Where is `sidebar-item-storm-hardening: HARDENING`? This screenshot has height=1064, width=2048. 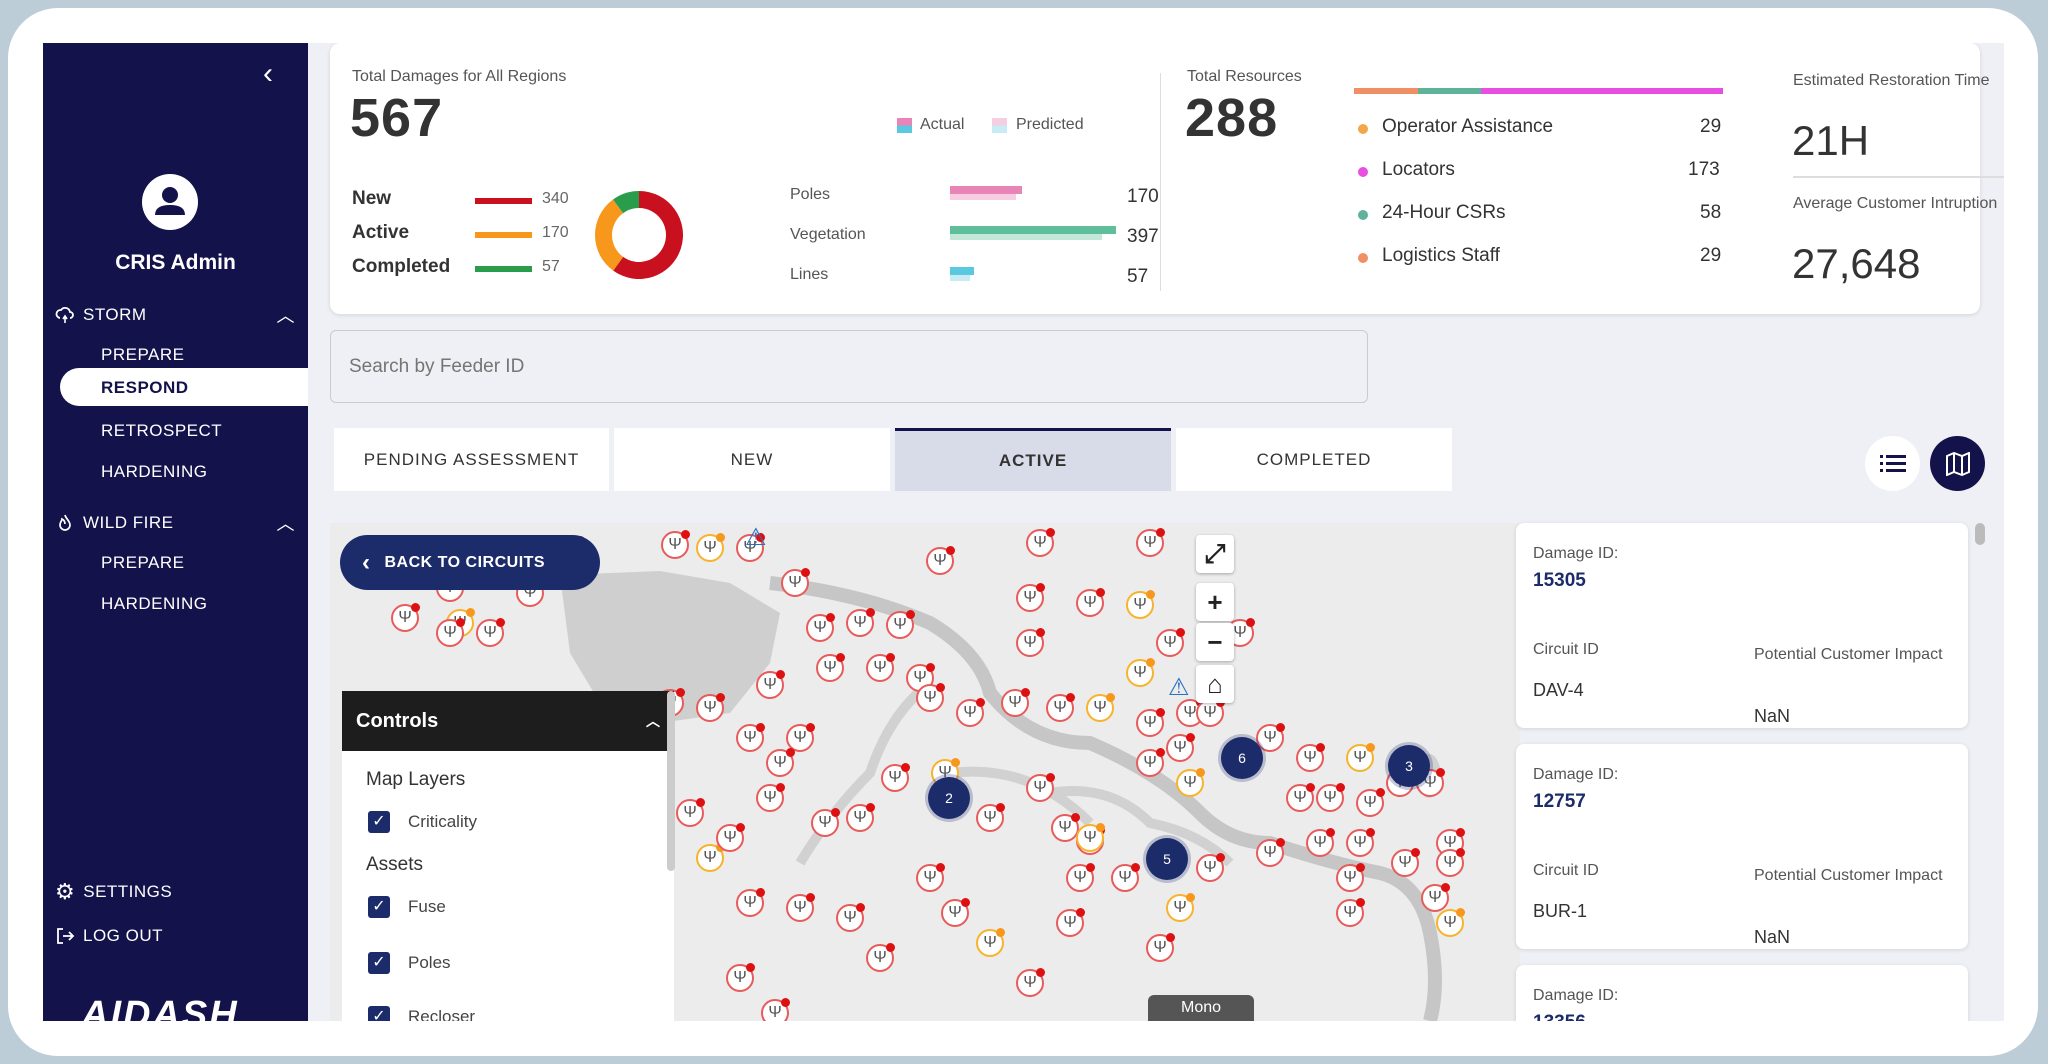 sidebar-item-storm-hardening: HARDENING is located at coordinates (154, 472).